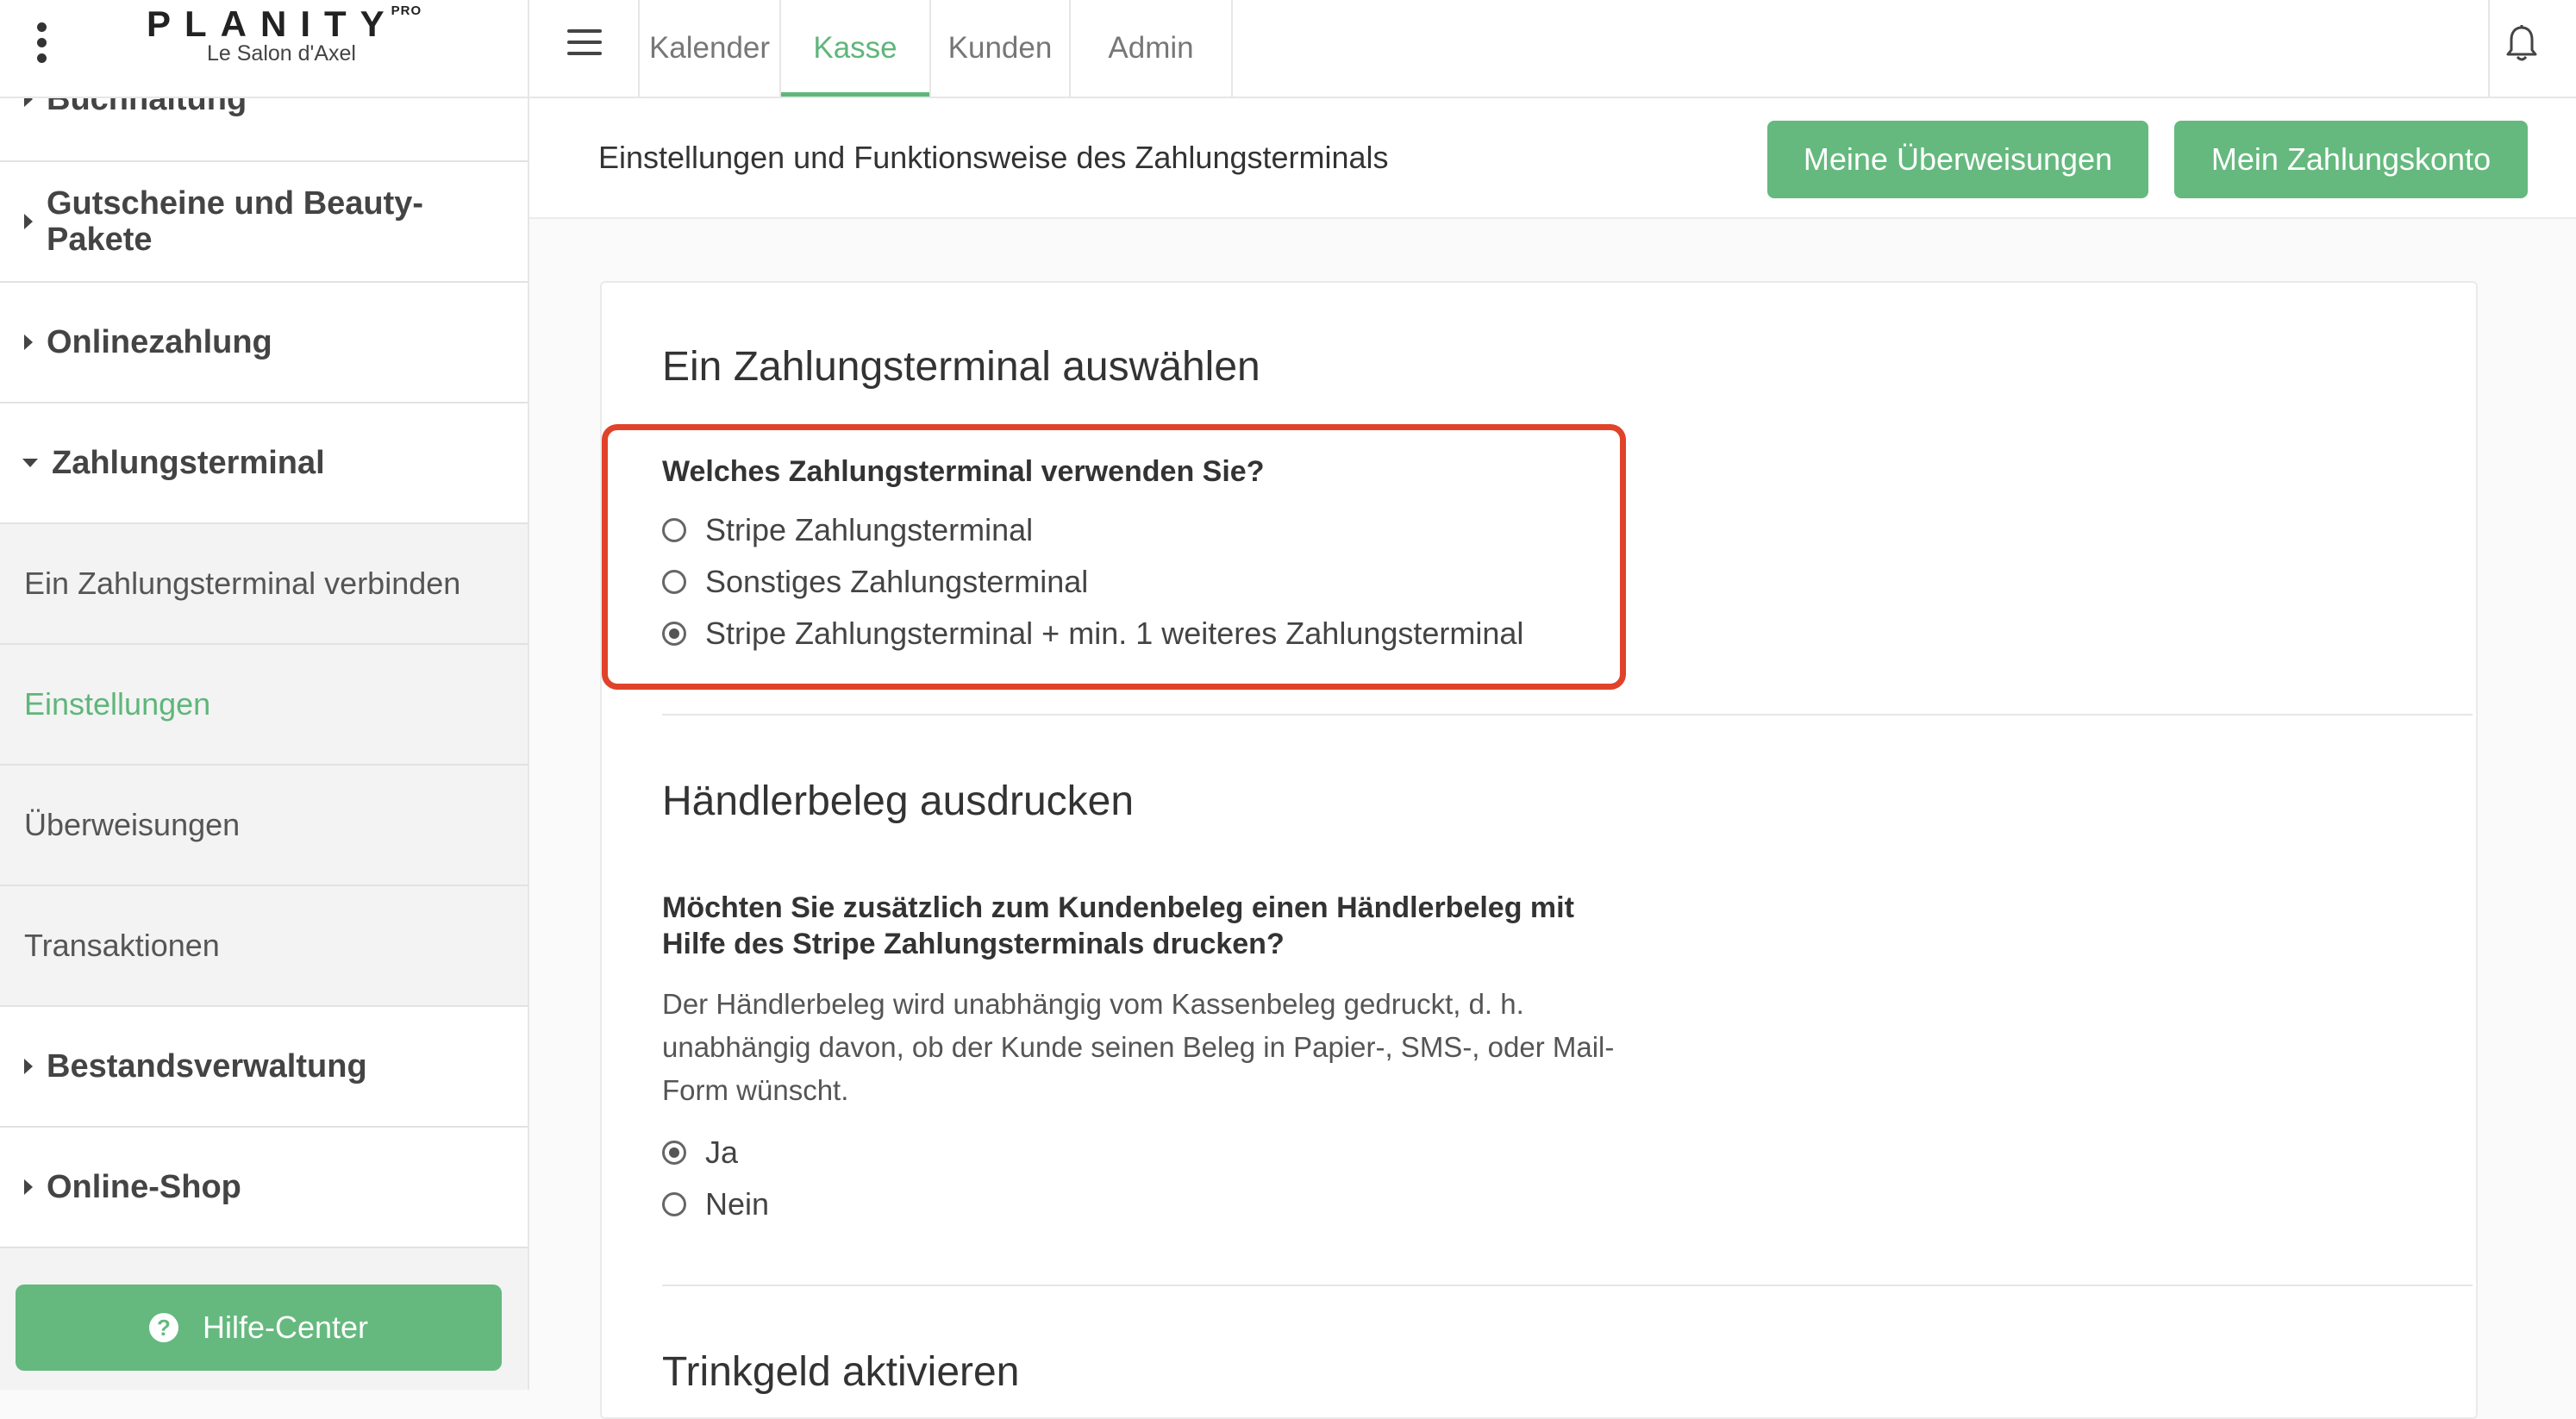 The width and height of the screenshot is (2576, 1419). What do you see at coordinates (2521, 44) in the screenshot?
I see `notification-bell-icon` at bounding box center [2521, 44].